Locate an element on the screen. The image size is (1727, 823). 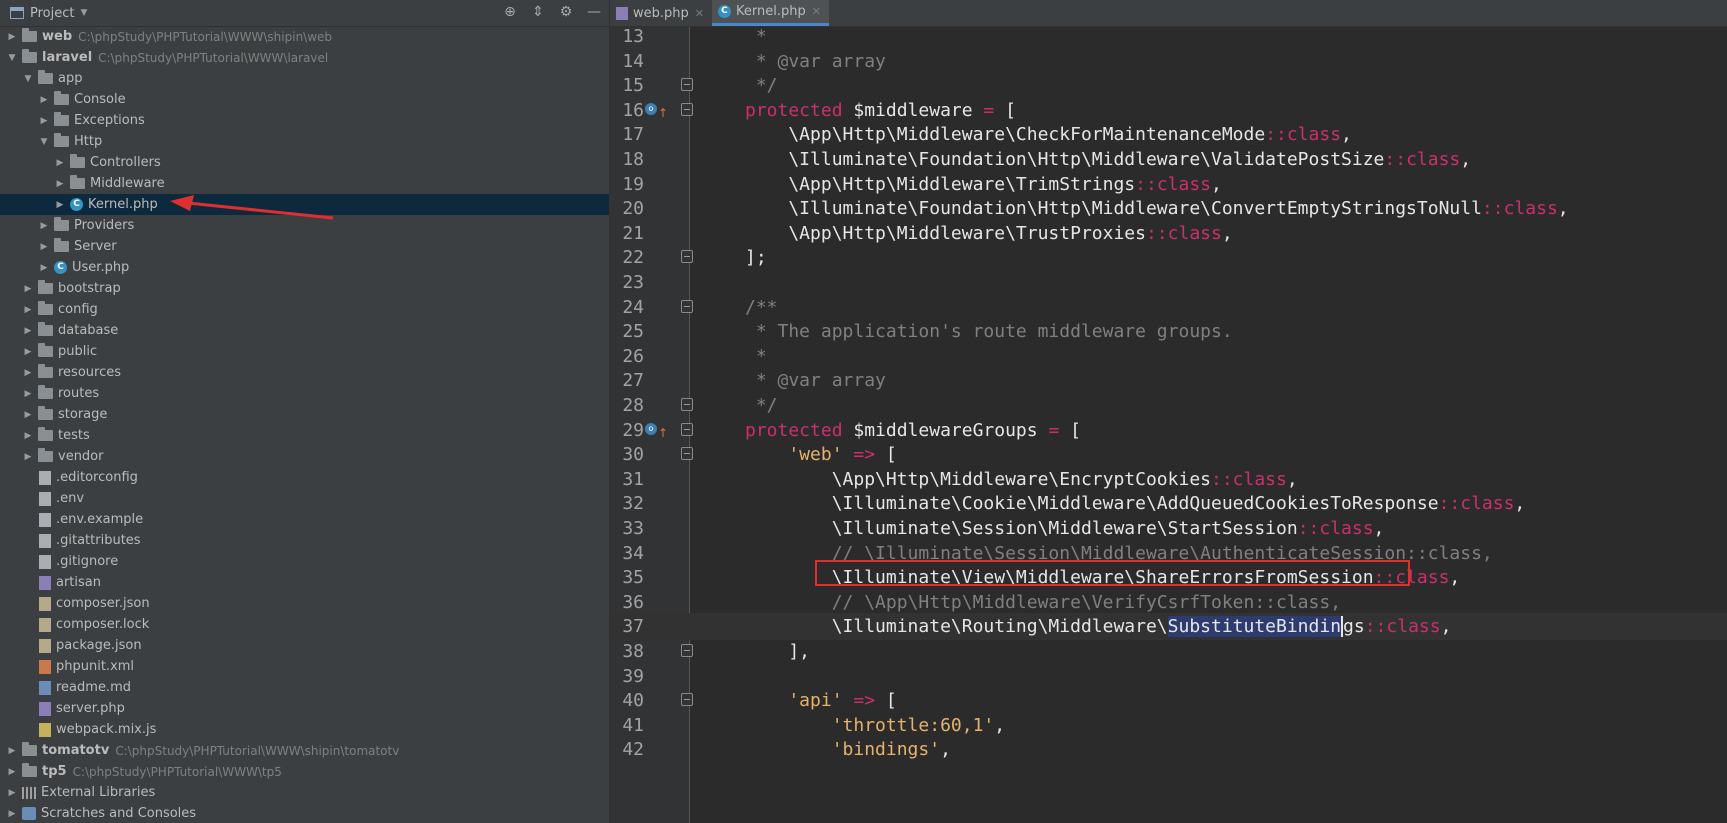
tree-item: ▶ Controllers is located at coordinates (304, 162).